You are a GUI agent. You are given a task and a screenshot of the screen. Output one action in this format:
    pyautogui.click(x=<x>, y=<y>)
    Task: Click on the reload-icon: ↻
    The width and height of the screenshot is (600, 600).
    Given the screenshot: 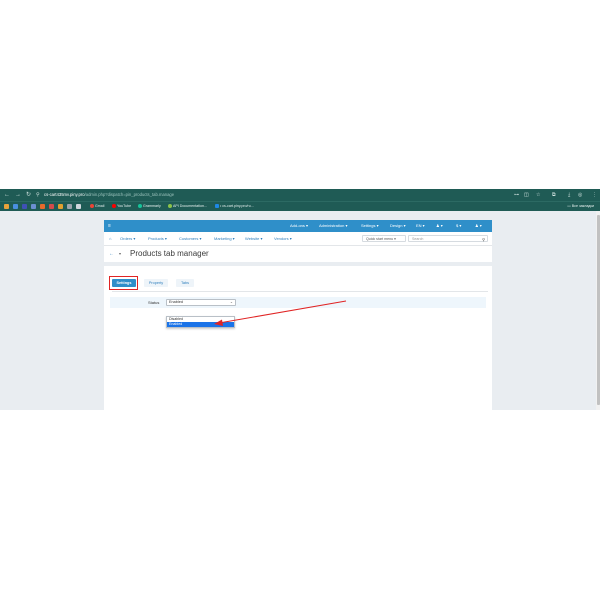 What is the action you would take?
    pyautogui.click(x=28, y=195)
    